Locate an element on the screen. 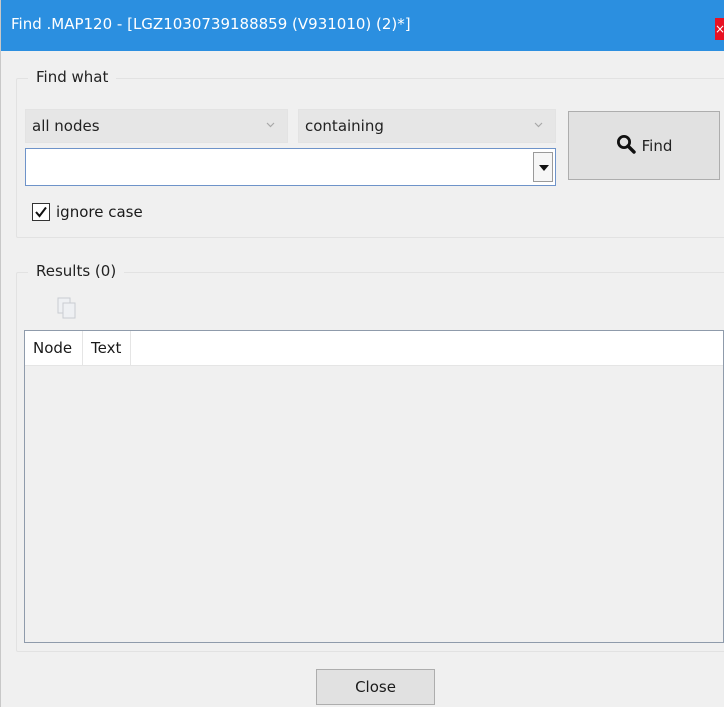  results-list-header: Node Text is located at coordinates (374, 348).